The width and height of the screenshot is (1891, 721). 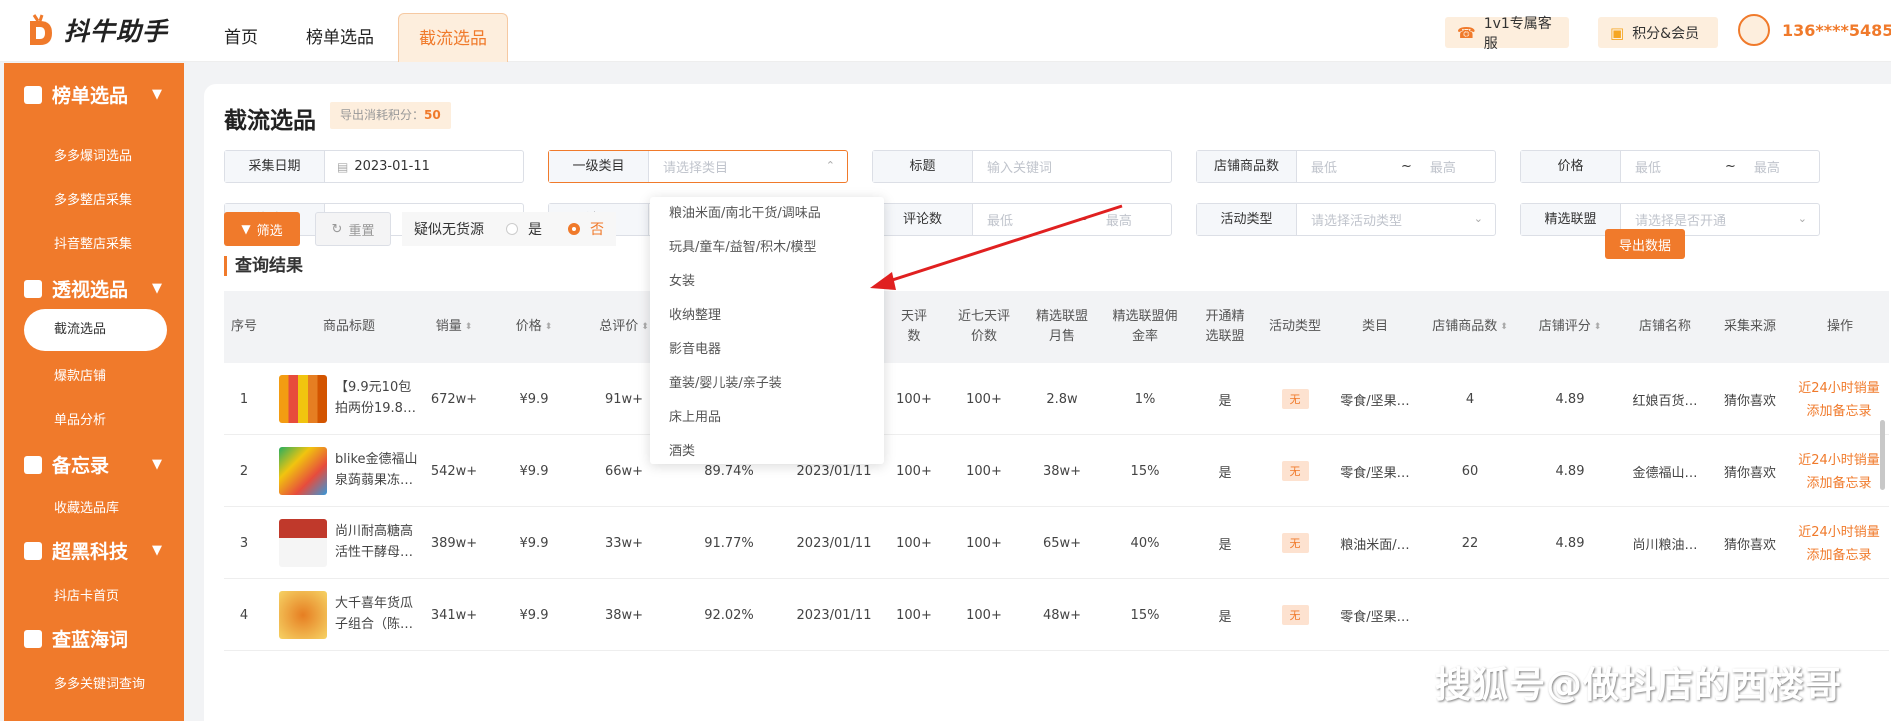 What do you see at coordinates (1022, 166) in the screenshot?
I see `title-field: 标题 输入关键词` at bounding box center [1022, 166].